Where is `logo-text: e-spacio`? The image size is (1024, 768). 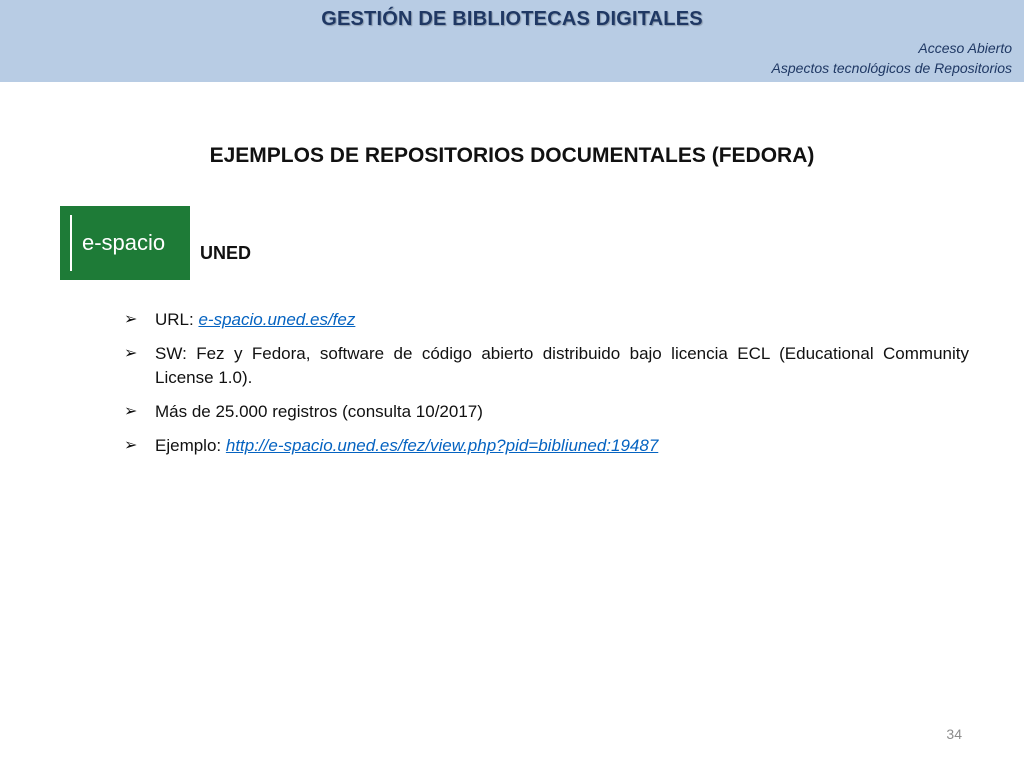
logo-text: e-spacio is located at coordinates (124, 242).